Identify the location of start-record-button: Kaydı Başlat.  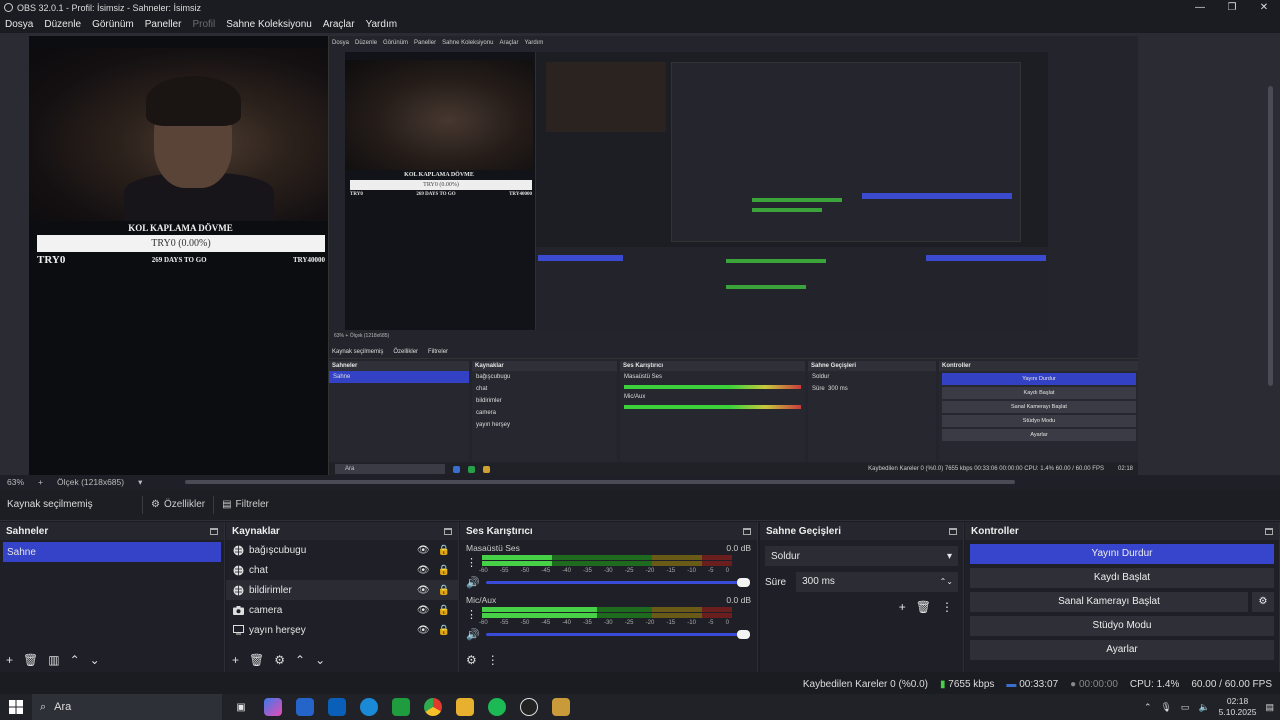
(1122, 578).